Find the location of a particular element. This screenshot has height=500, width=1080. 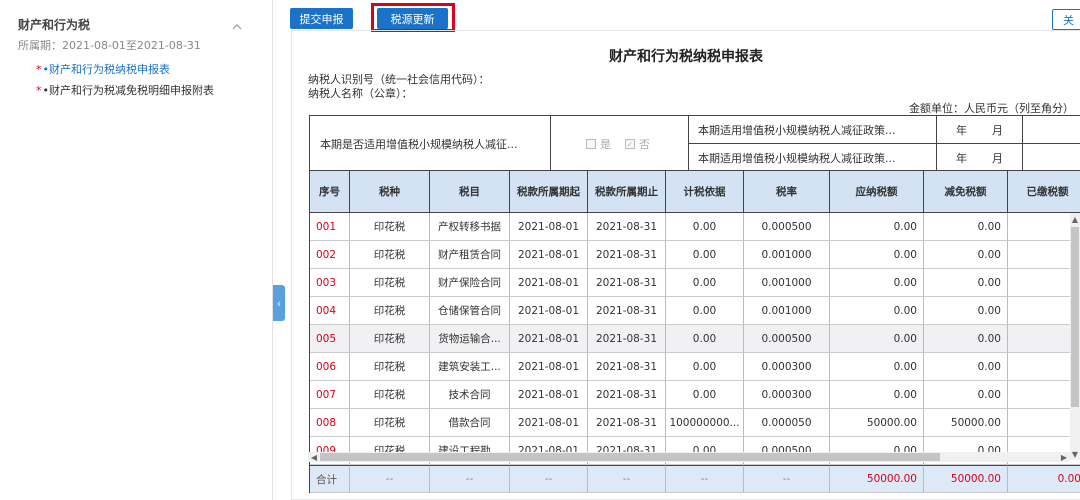

chevron-up-icon is located at coordinates (237, 27).